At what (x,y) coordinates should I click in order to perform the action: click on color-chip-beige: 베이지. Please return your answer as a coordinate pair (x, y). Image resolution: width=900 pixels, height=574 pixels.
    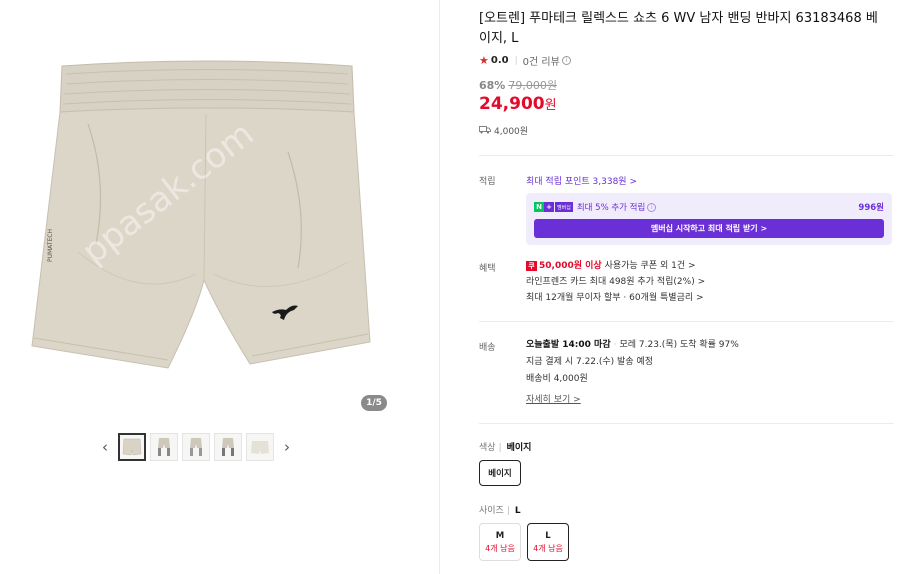
    Looking at the image, I should click on (500, 473).